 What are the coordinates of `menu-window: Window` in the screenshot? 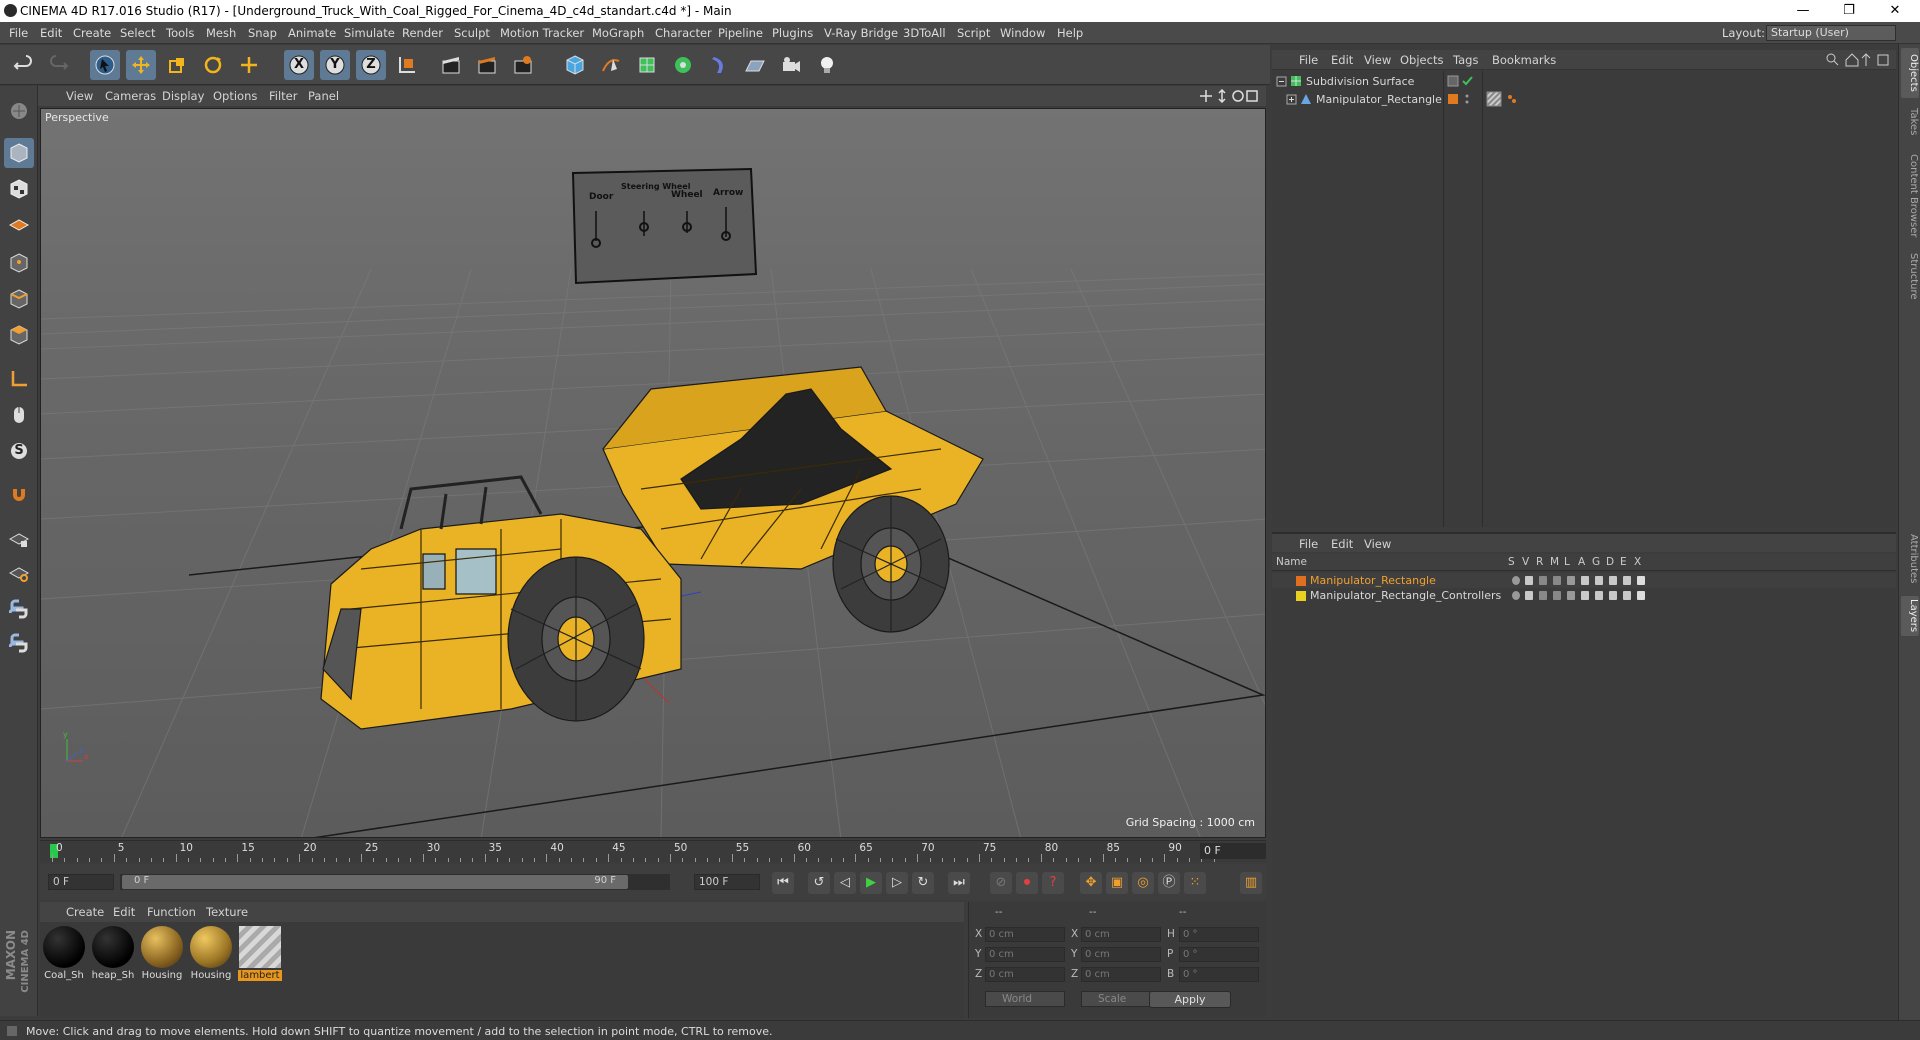 It's located at (1022, 33).